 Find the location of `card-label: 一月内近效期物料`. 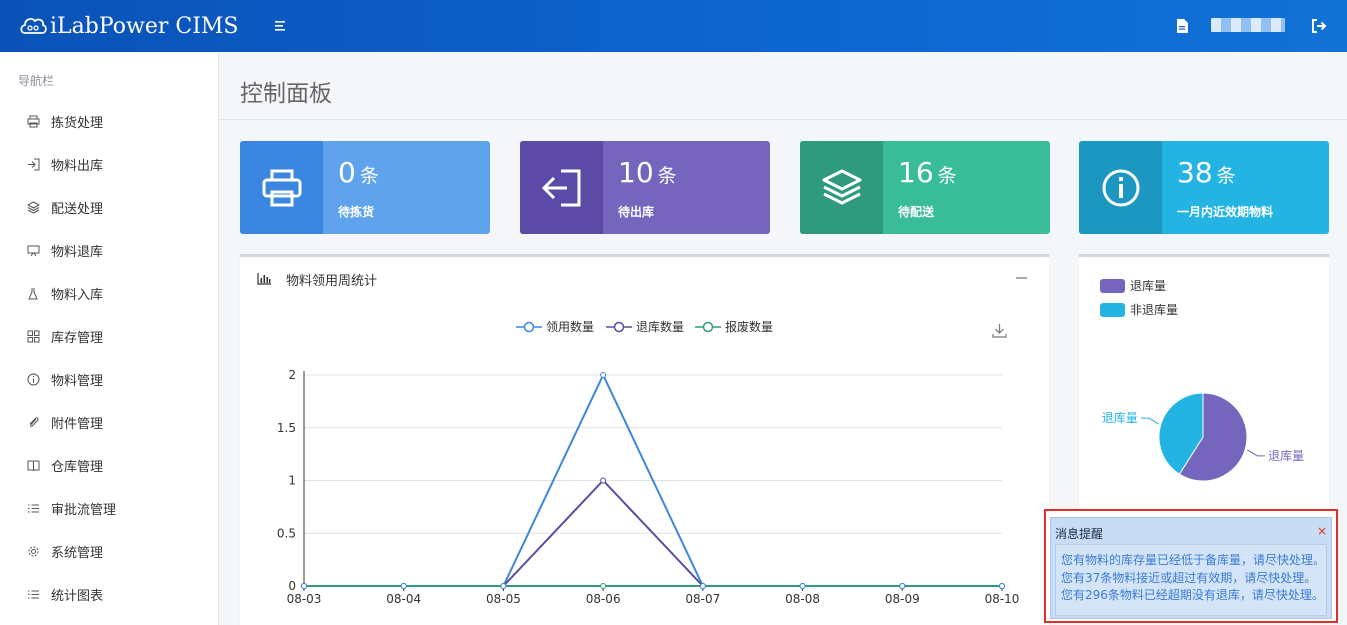

card-label: 一月内近效期物料 is located at coordinates (1225, 212).